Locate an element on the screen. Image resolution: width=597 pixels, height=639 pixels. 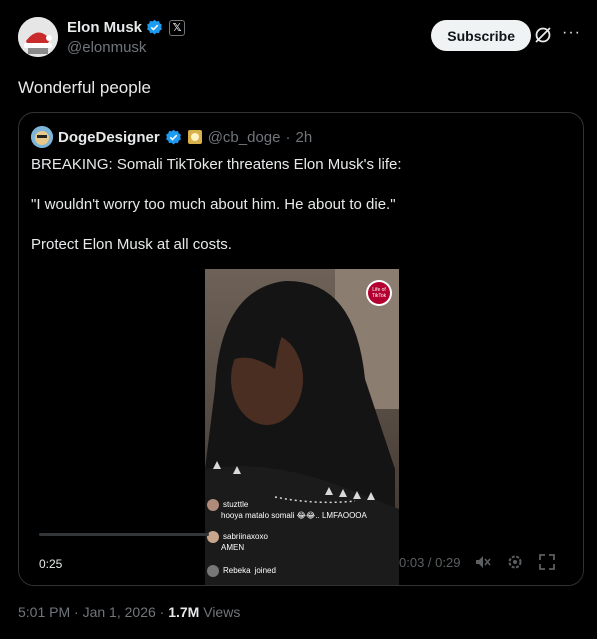
comment-user: Rebeka is located at coordinates (237, 570).